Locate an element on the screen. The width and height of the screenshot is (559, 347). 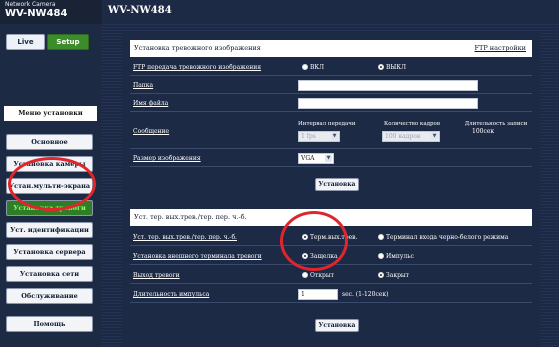
open-option: Открыт is located at coordinates (318, 275).